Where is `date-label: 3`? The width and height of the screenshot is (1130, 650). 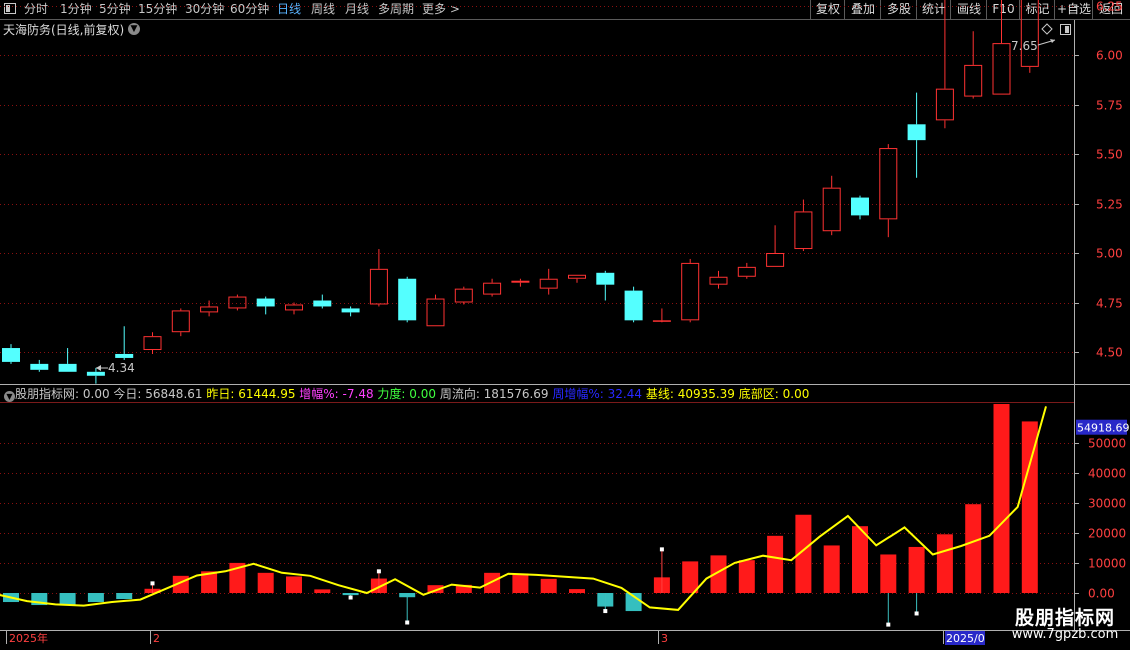
date-label: 3 is located at coordinates (664, 638).